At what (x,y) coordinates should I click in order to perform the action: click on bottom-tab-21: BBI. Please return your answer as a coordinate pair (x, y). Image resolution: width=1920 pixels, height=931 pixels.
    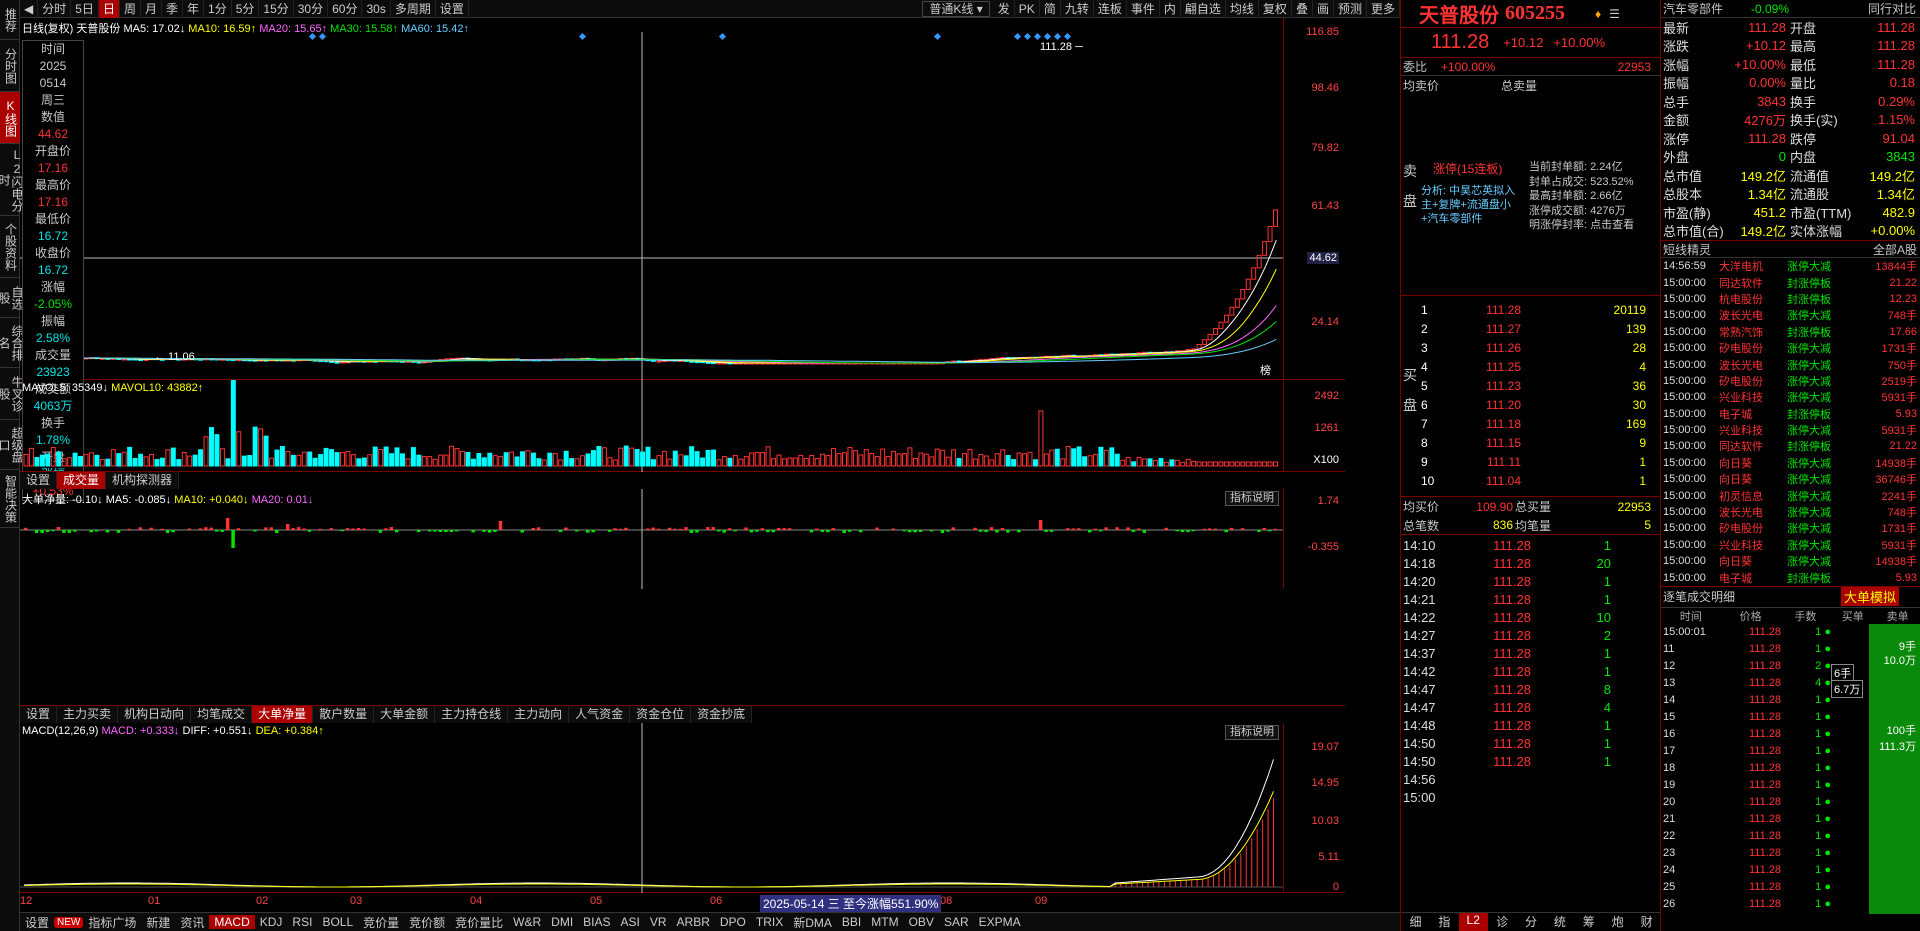
    Looking at the image, I should click on (851, 922).